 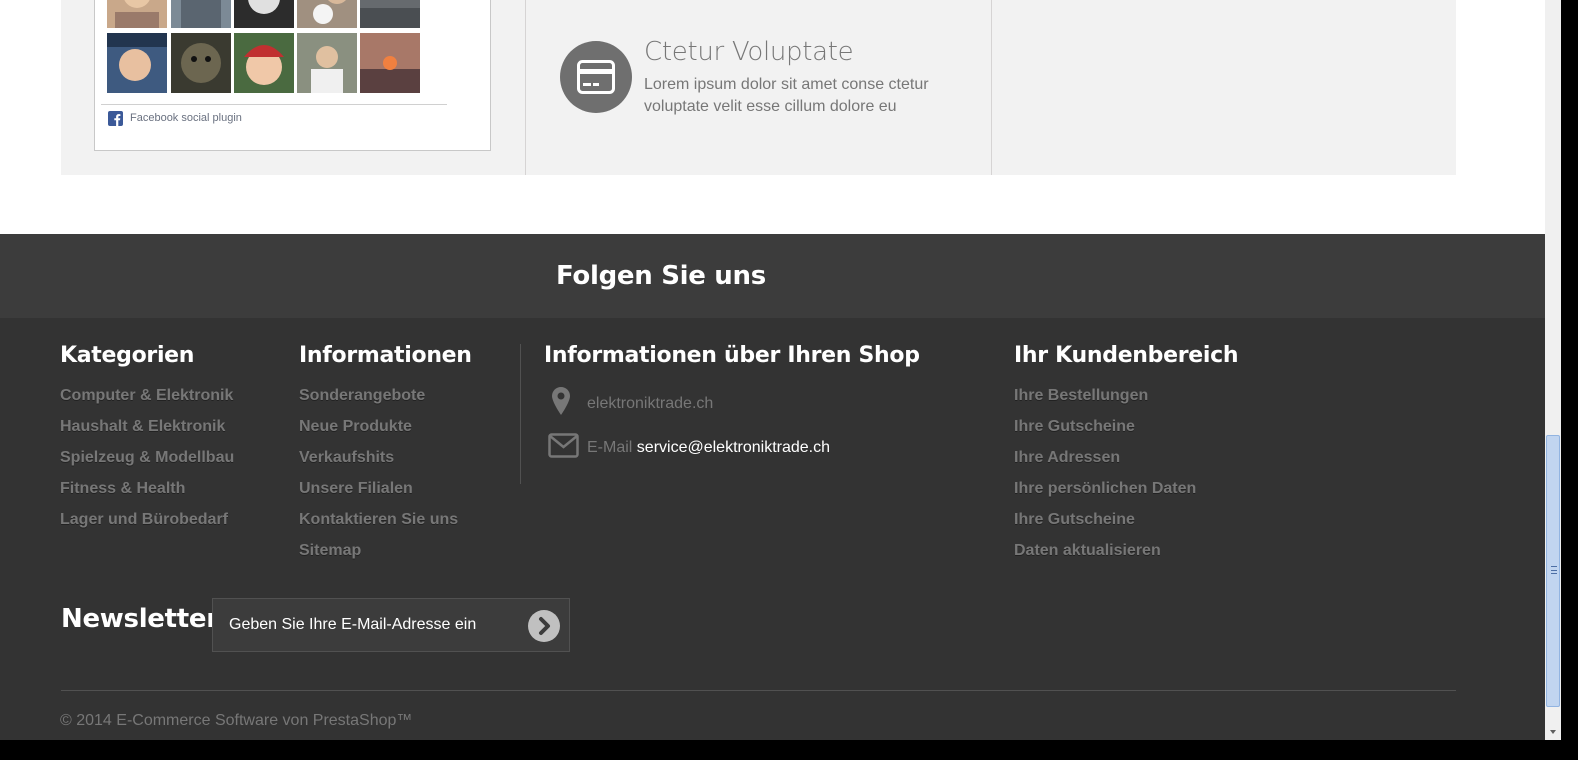 I want to click on account-heading: Ihr Kundenbereich, so click(x=1126, y=355).